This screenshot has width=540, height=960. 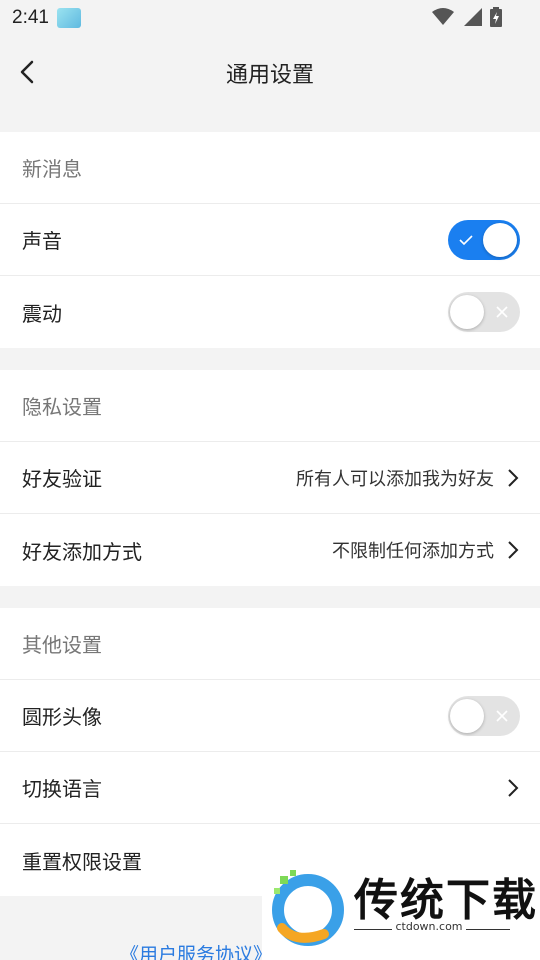 What do you see at coordinates (270, 644) in the screenshot?
I see `section-title: 其他设置` at bounding box center [270, 644].